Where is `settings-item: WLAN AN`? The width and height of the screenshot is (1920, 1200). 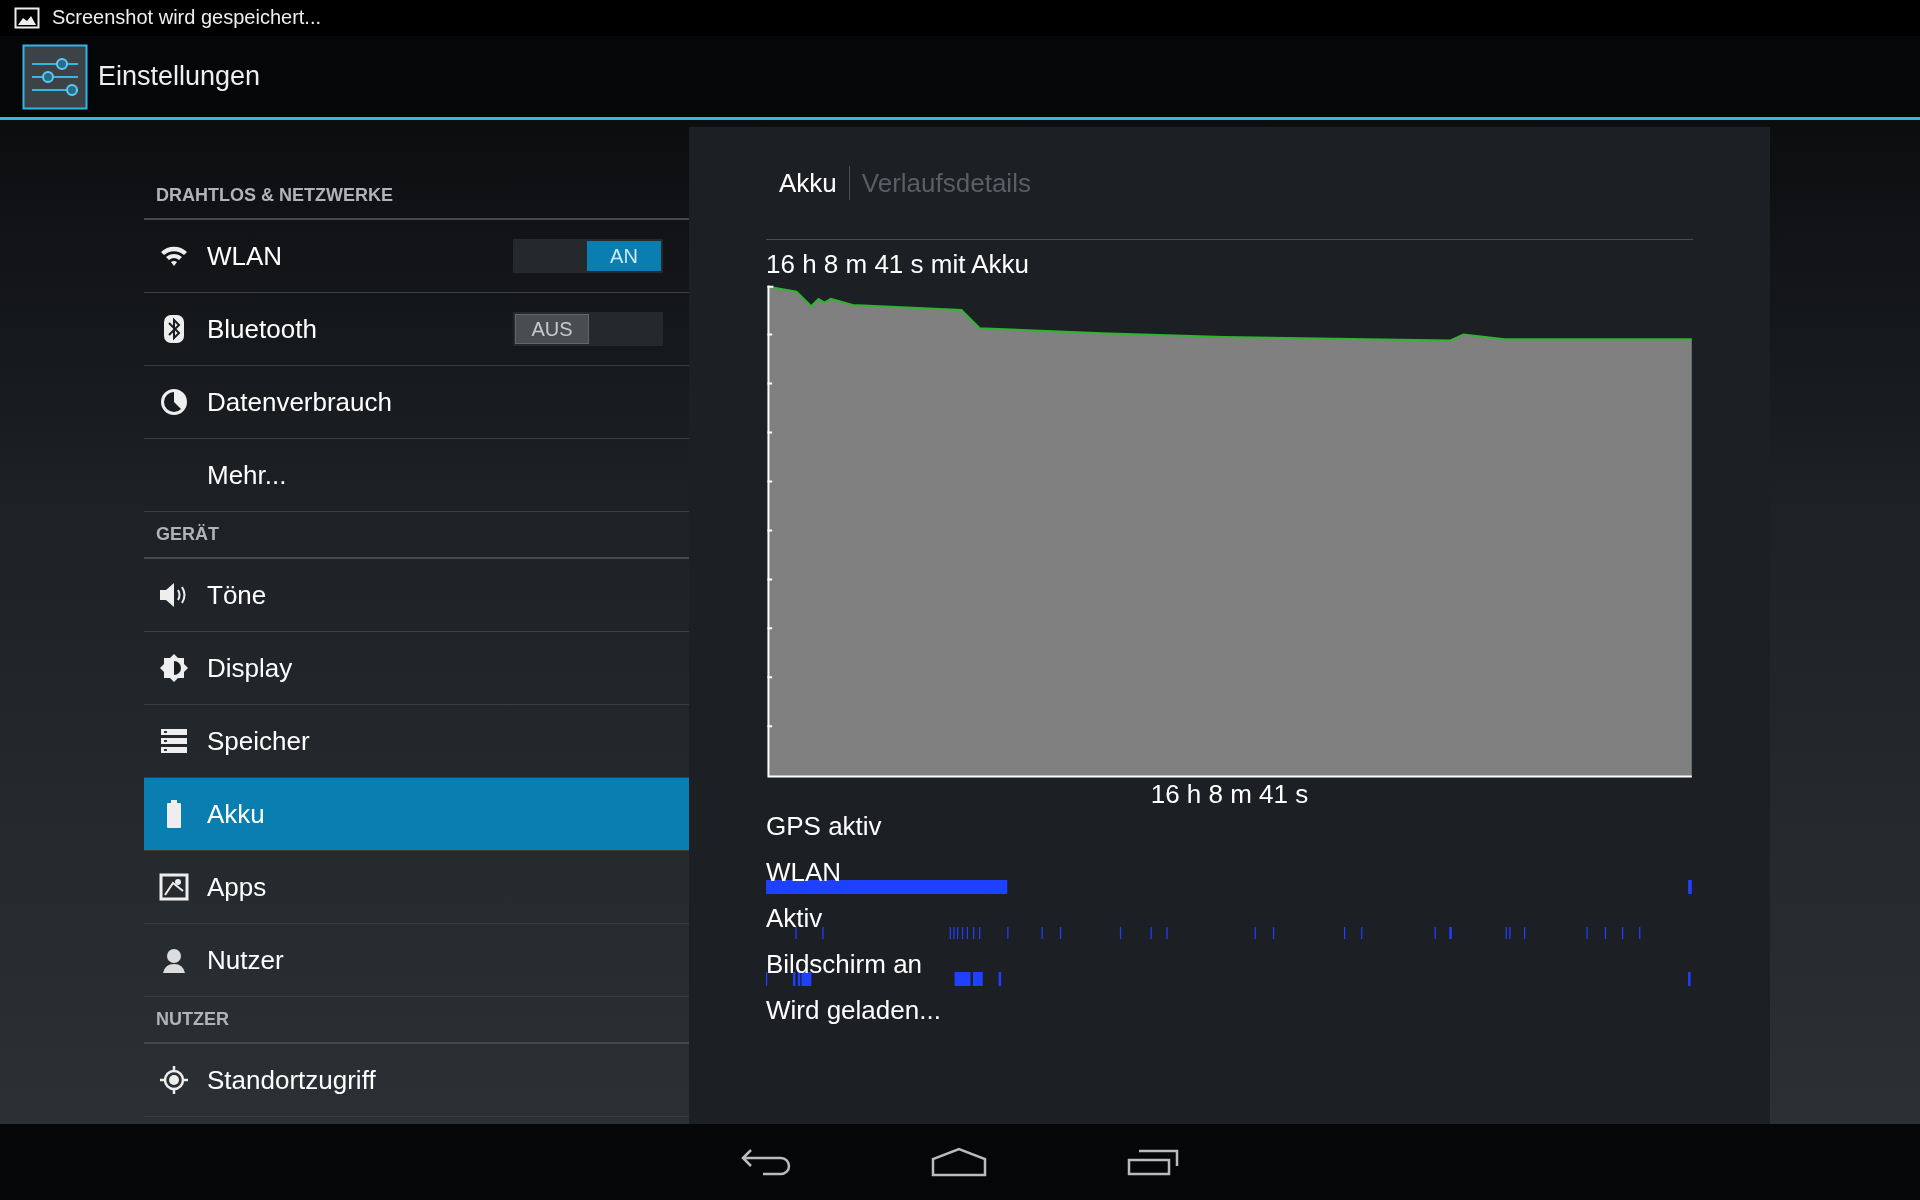 settings-item: WLAN AN is located at coordinates (416, 257).